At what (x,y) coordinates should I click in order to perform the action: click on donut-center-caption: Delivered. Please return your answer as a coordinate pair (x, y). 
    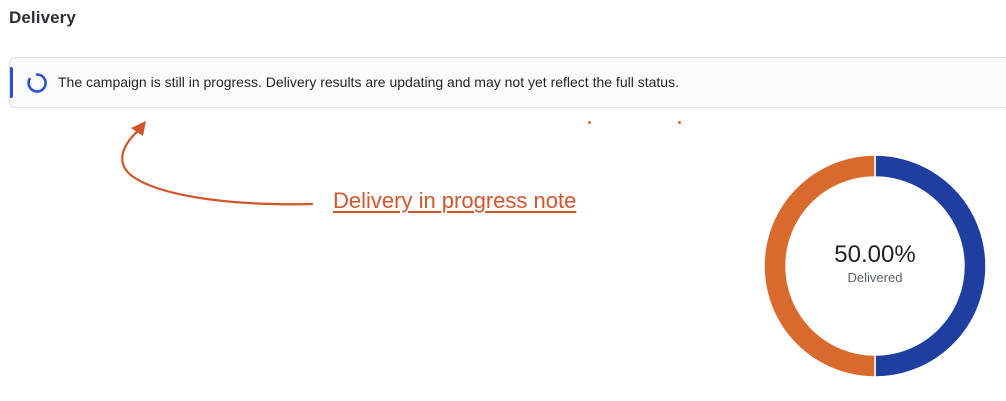
    Looking at the image, I should click on (875, 277).